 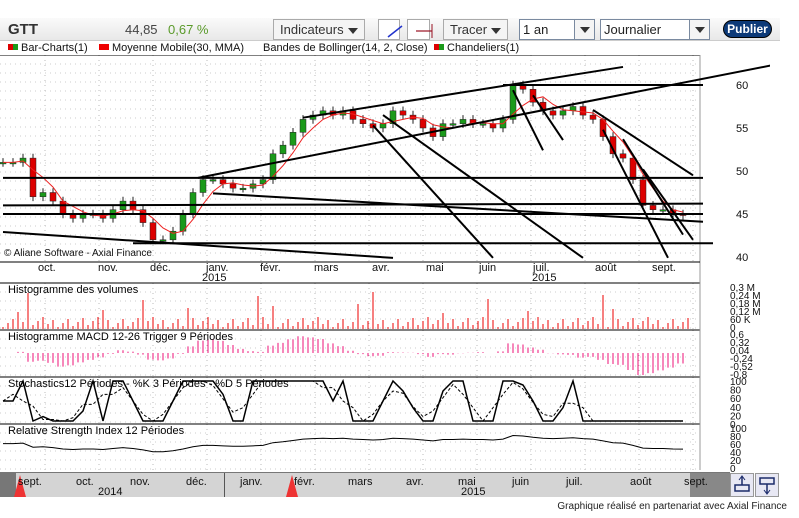 I want to click on rsi-panel-title: Relative Strength Index 12 Périodes, so click(x=96, y=431).